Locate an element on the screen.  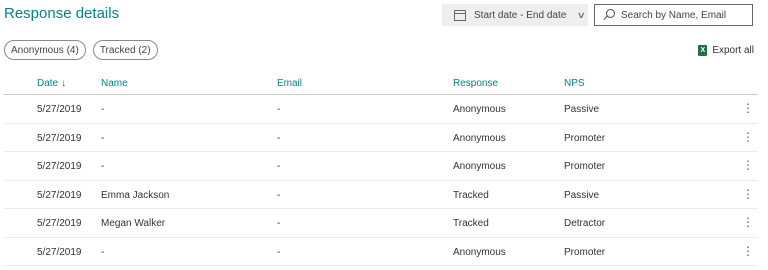
column-header-date: Date ↓ is located at coordinates (51, 83).